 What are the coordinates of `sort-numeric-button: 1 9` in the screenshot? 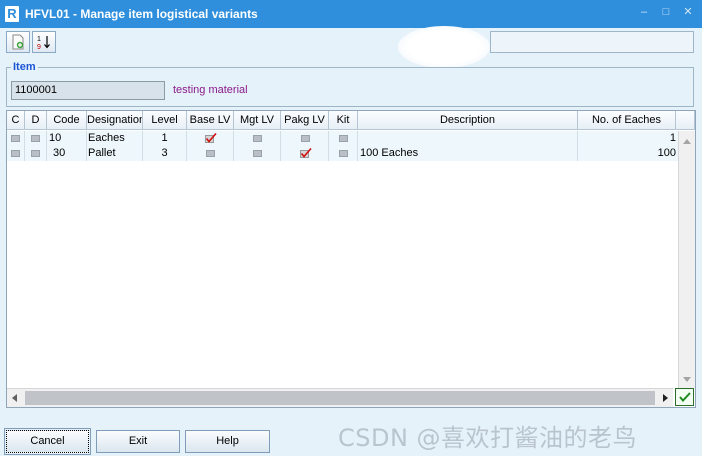 It's located at (44, 42).